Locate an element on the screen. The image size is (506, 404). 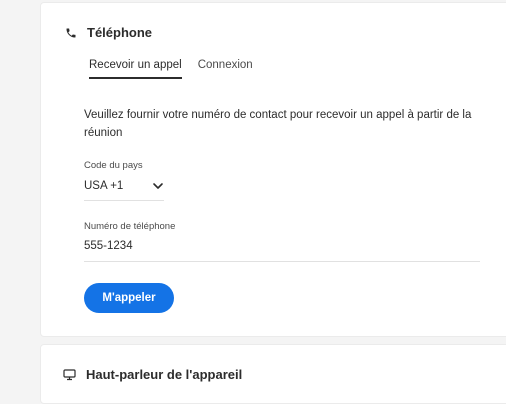
left-background-strip is located at coordinates (20, 171).